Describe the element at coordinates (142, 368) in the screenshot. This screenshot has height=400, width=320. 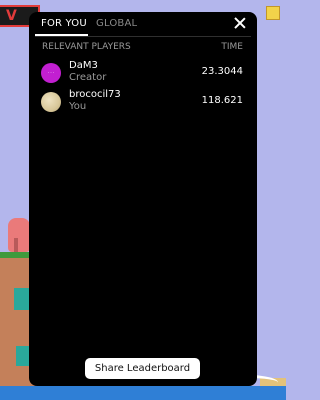
I see `share-leaderboard-button: Share Leaderboard` at that location.